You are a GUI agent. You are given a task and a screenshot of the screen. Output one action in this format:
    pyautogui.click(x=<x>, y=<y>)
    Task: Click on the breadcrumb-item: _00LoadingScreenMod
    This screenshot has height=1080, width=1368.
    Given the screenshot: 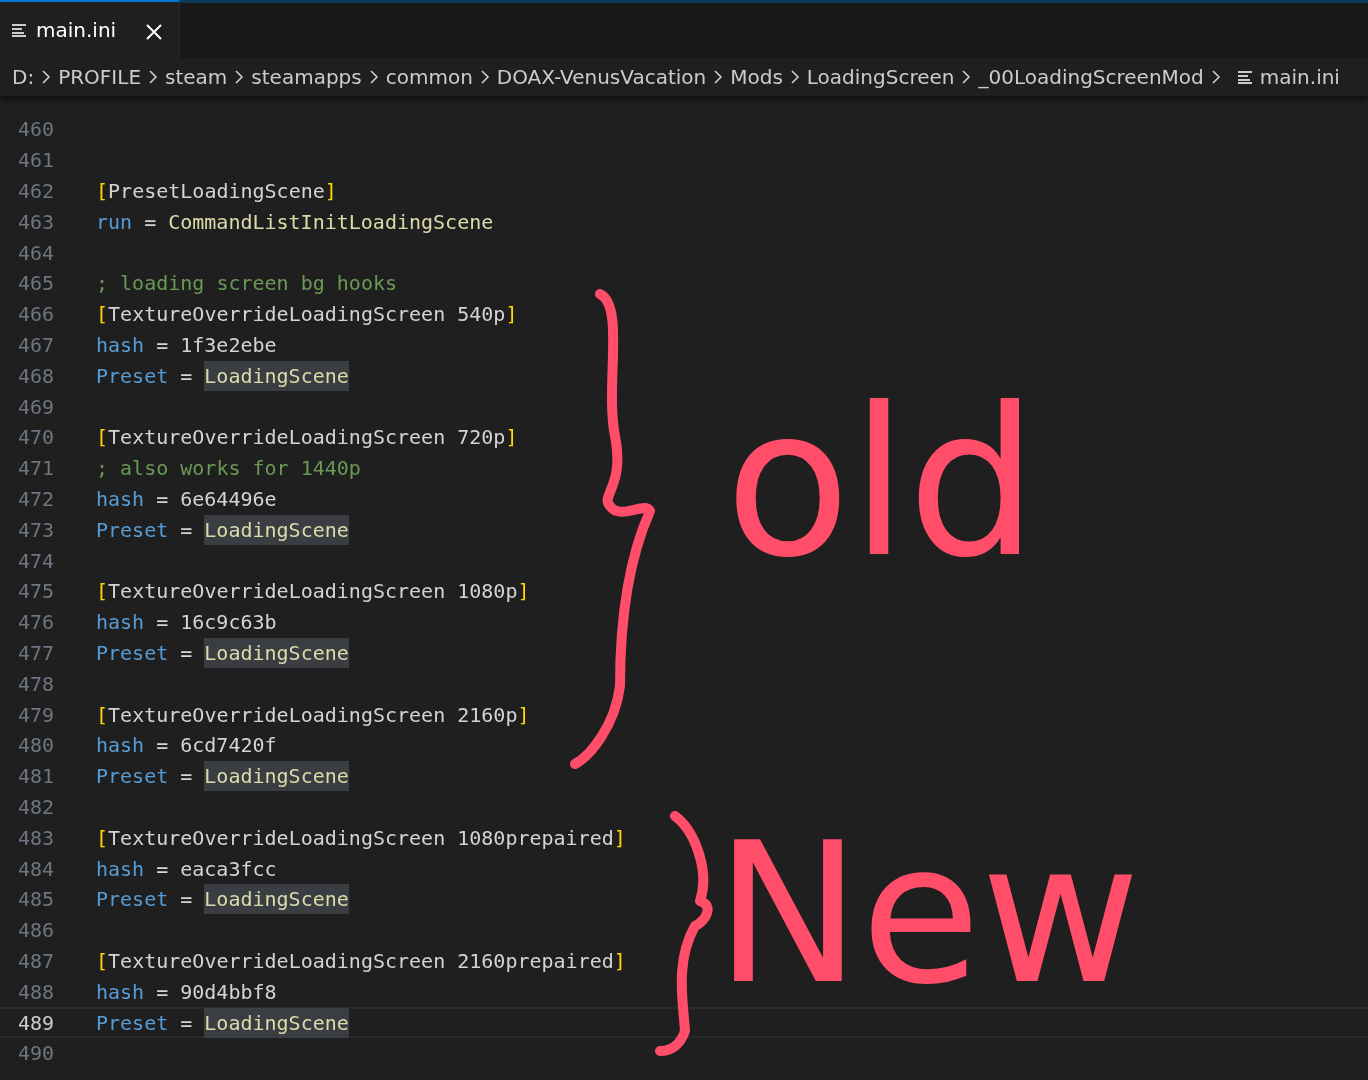 What is the action you would take?
    pyautogui.click(x=1091, y=77)
    